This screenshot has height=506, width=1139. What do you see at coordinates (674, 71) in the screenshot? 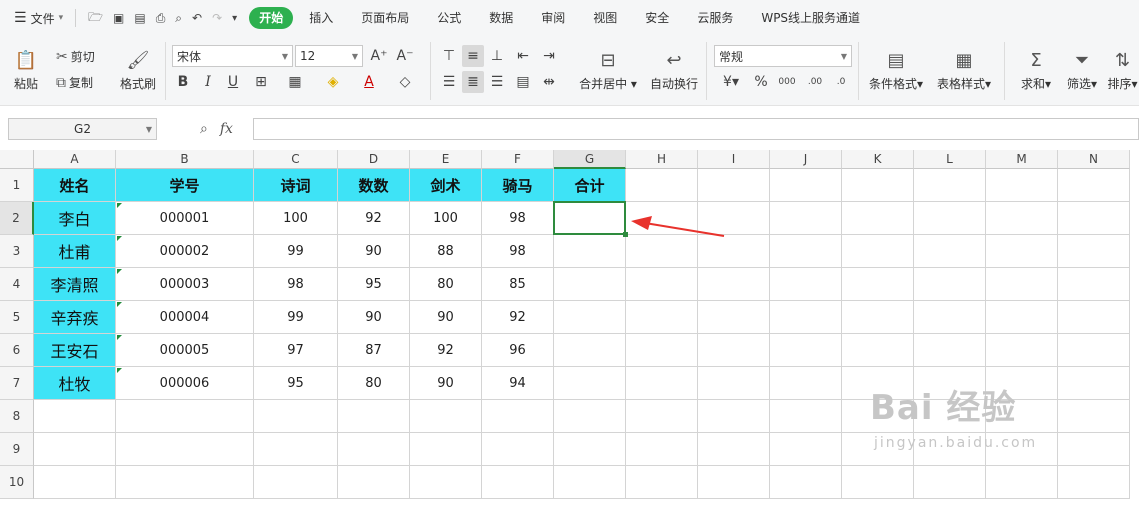
I see `wrap-text-button: ↩ 自动换行` at bounding box center [674, 71].